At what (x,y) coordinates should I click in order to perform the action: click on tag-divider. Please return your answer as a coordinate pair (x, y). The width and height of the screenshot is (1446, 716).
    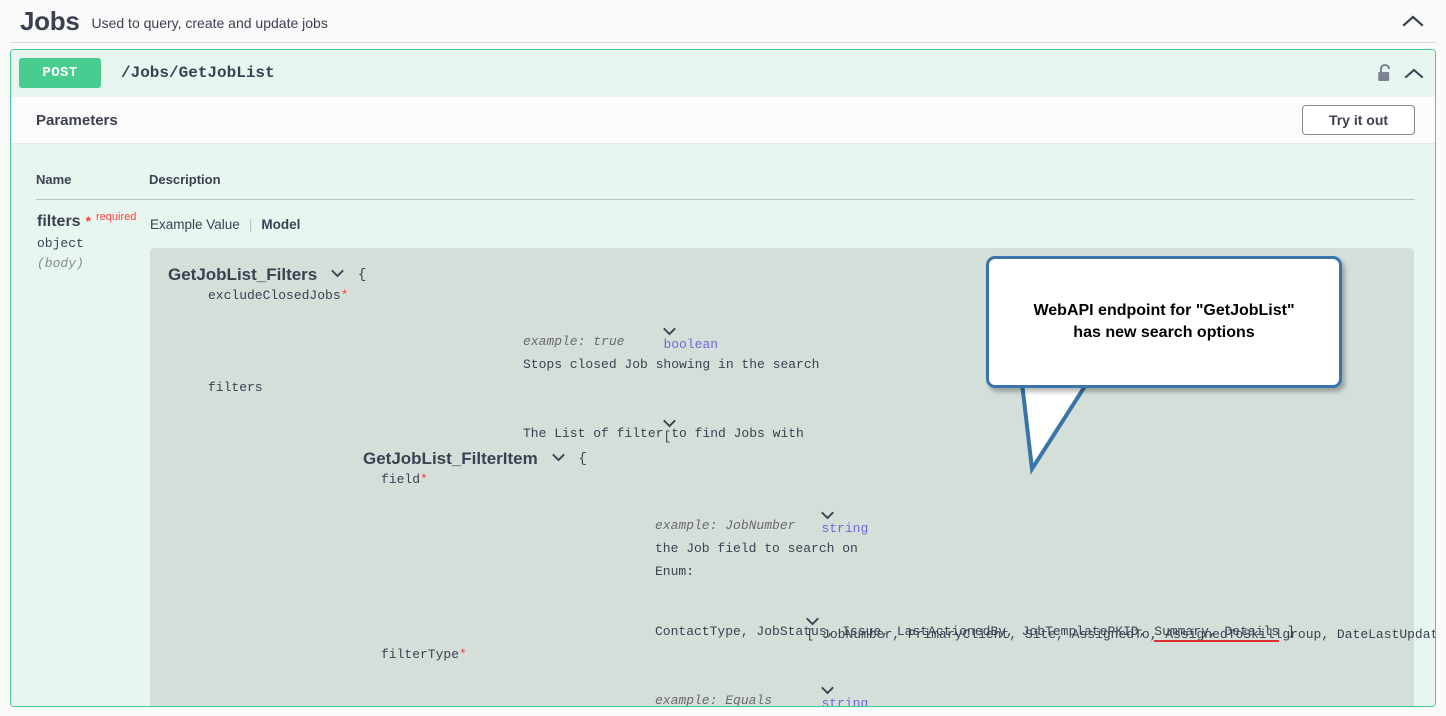
    Looking at the image, I should click on (723, 42).